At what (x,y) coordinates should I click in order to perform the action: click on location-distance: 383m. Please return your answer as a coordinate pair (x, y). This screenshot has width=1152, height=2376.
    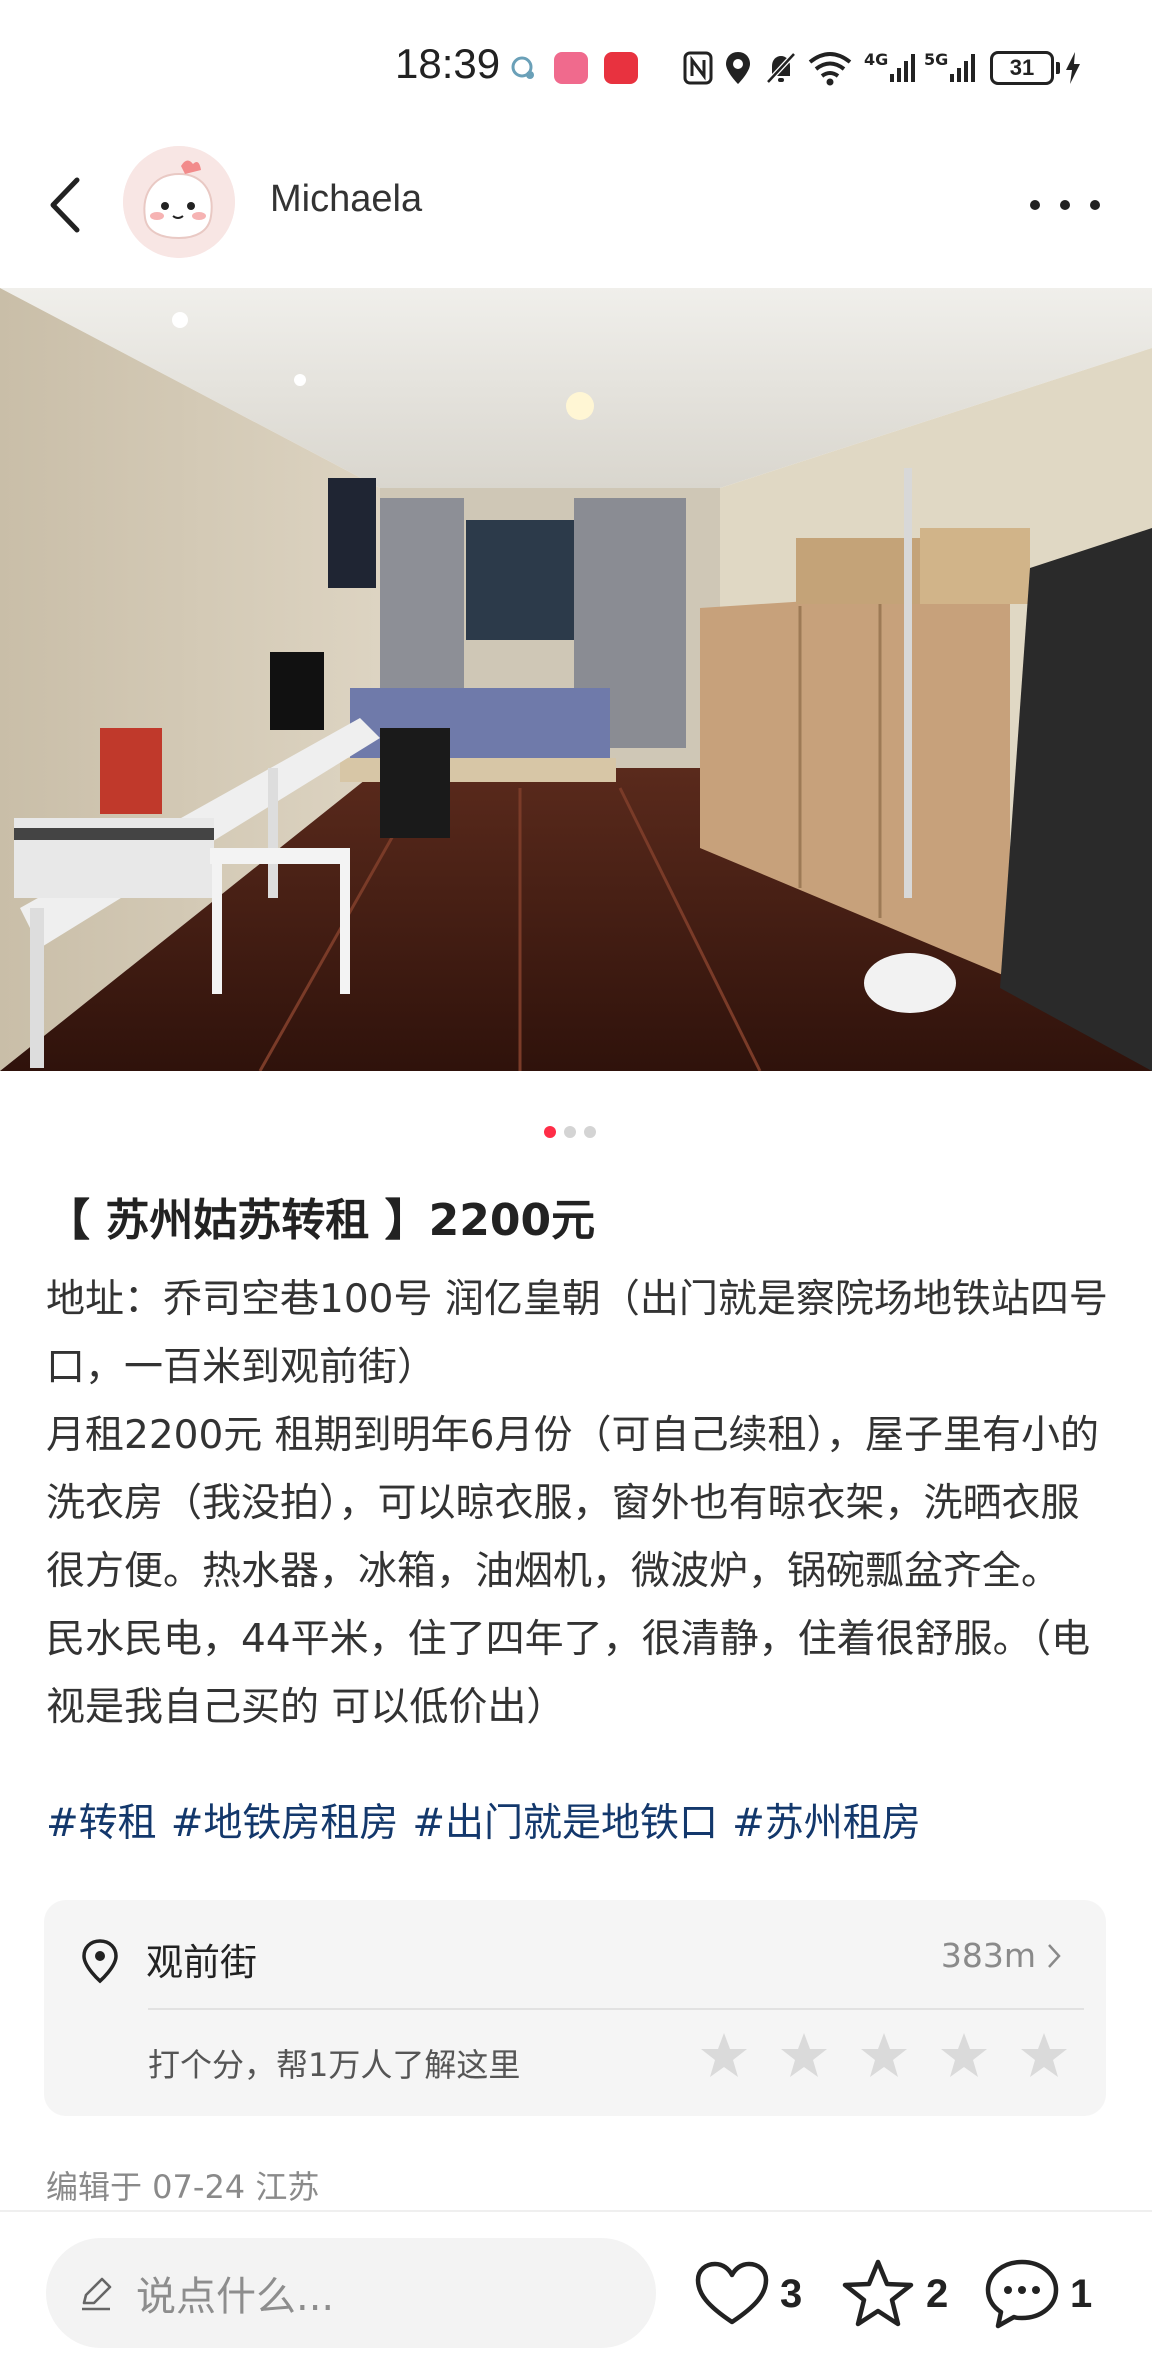
    Looking at the image, I should click on (1001, 1955).